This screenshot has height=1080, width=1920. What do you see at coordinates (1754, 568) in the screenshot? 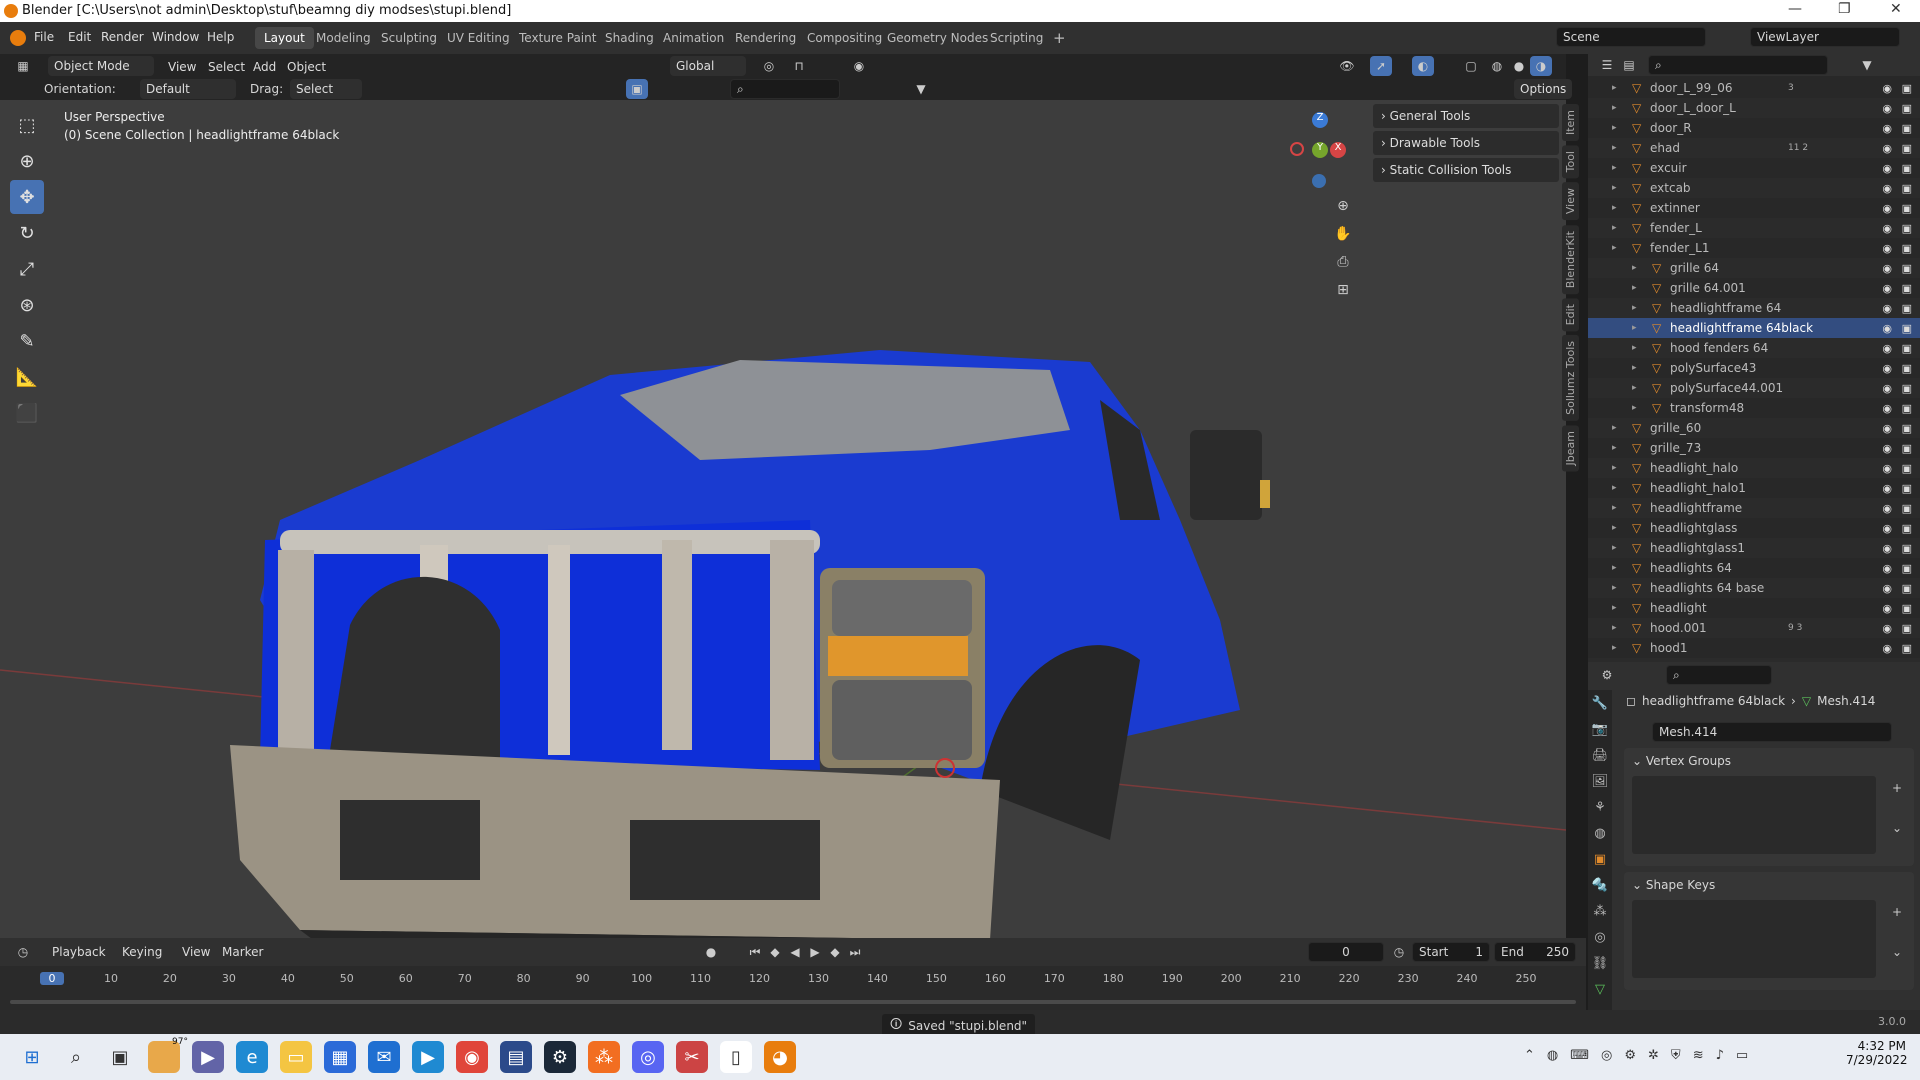
I see `outliner-row: ▸ ▽ headlights 64 ◉ ▣` at bounding box center [1754, 568].